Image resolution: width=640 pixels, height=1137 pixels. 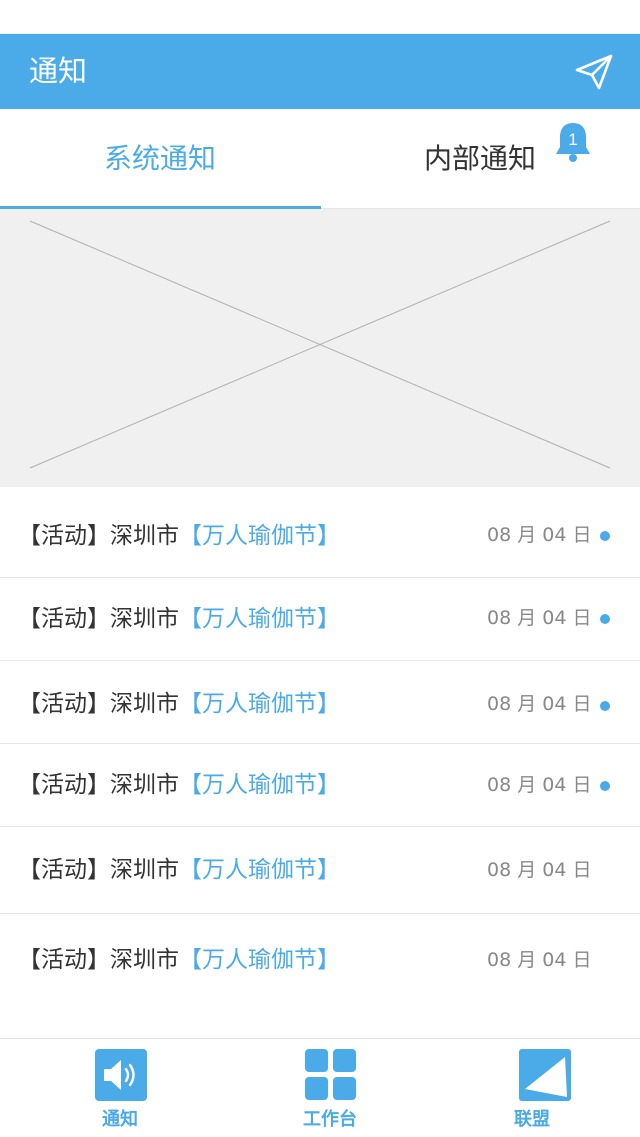 What do you see at coordinates (160, 159) in the screenshot?
I see `tab-system-notice: 系统通知` at bounding box center [160, 159].